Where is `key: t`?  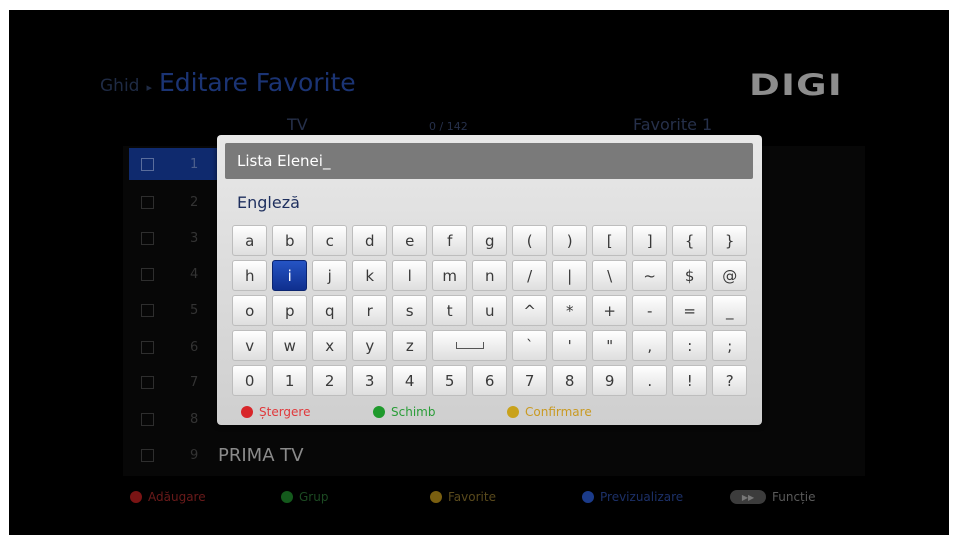 key: t is located at coordinates (450, 310).